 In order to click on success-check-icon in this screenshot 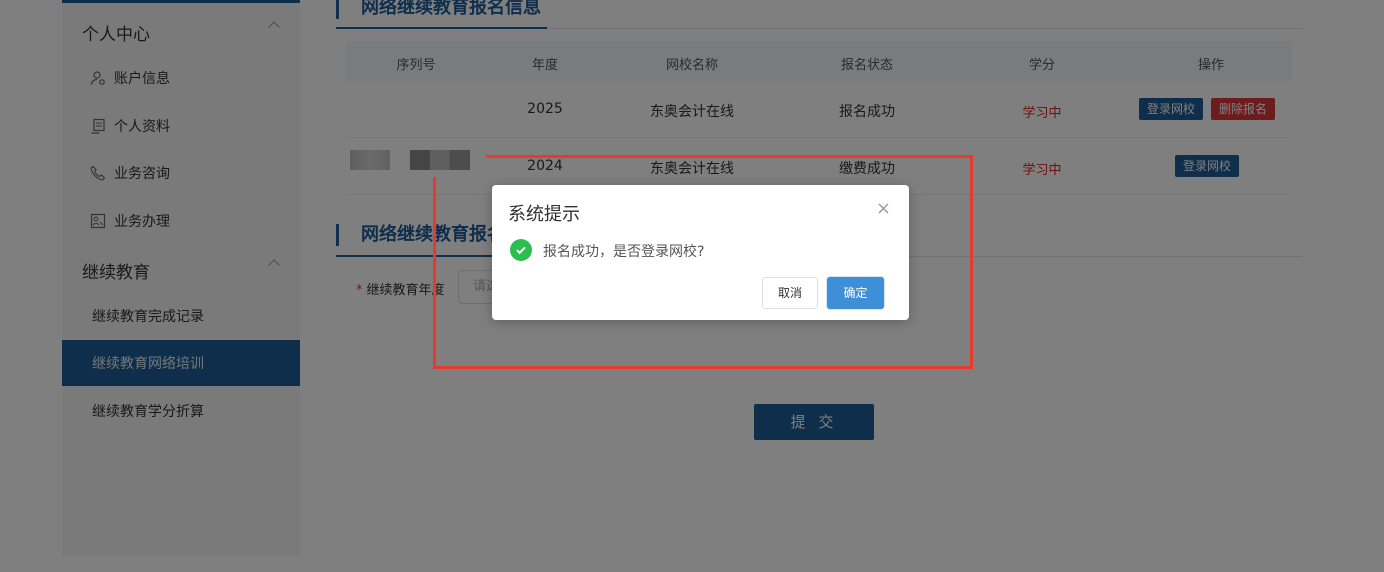, I will do `click(521, 250)`.